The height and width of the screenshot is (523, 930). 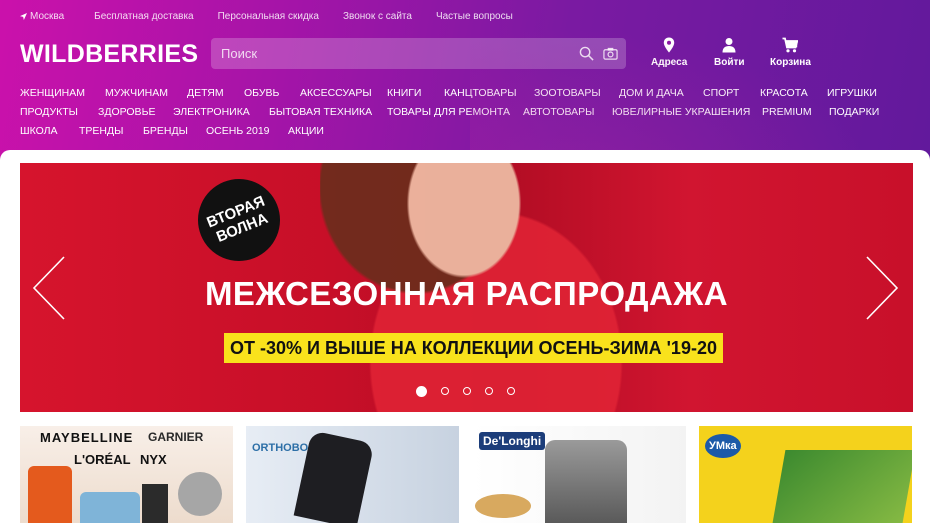 What do you see at coordinates (472, 391) in the screenshot?
I see `banner-pagination` at bounding box center [472, 391].